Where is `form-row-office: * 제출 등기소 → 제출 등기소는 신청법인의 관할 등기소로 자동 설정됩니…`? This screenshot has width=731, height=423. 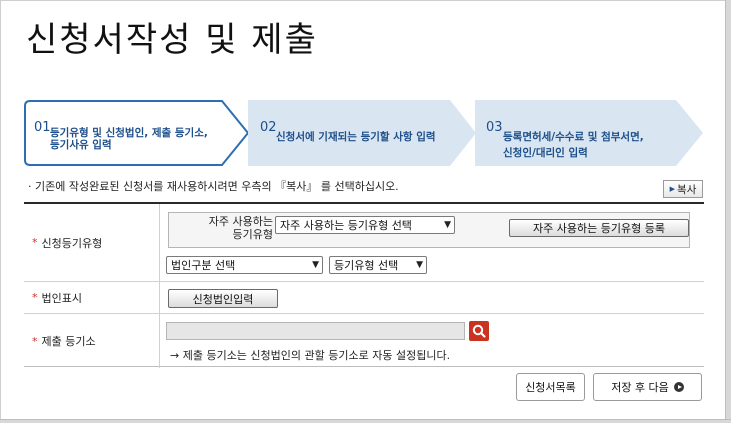 form-row-office: * 제출 등기소 → 제출 등기소는 신청법인의 관할 등기소로 자동 설정됩니… is located at coordinates (364, 341).